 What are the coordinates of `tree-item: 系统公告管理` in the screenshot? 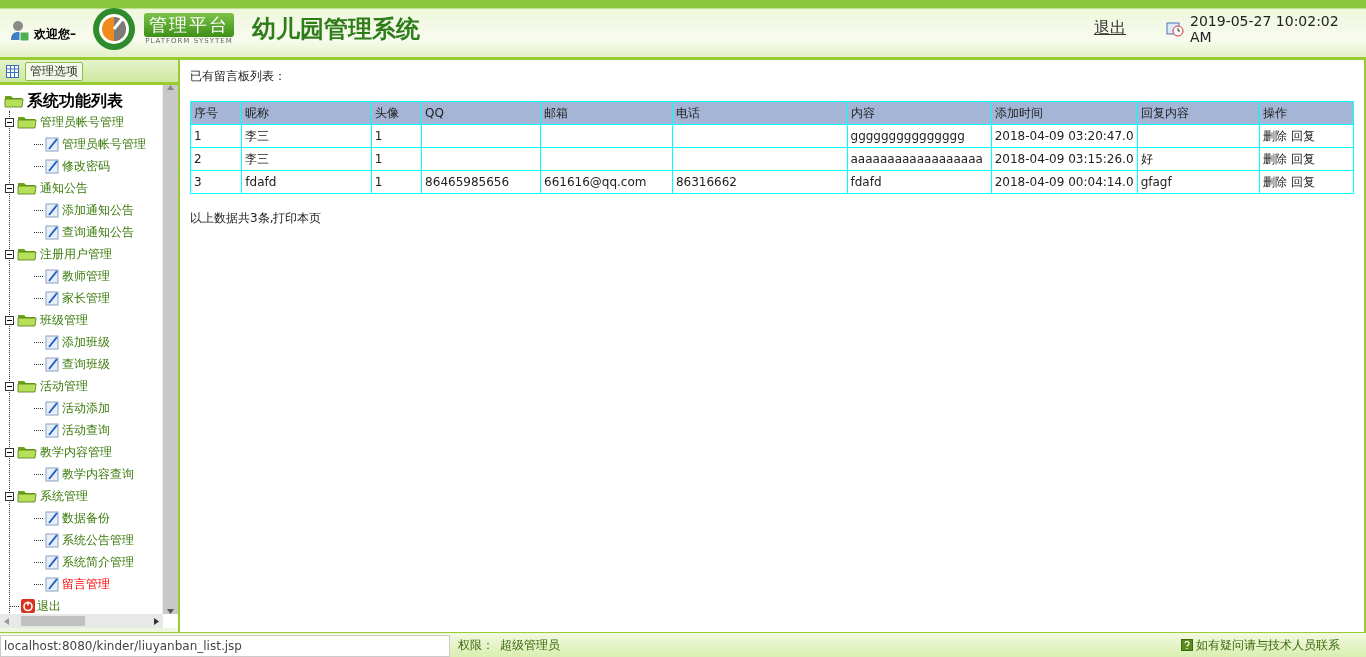 It's located at (98, 540).